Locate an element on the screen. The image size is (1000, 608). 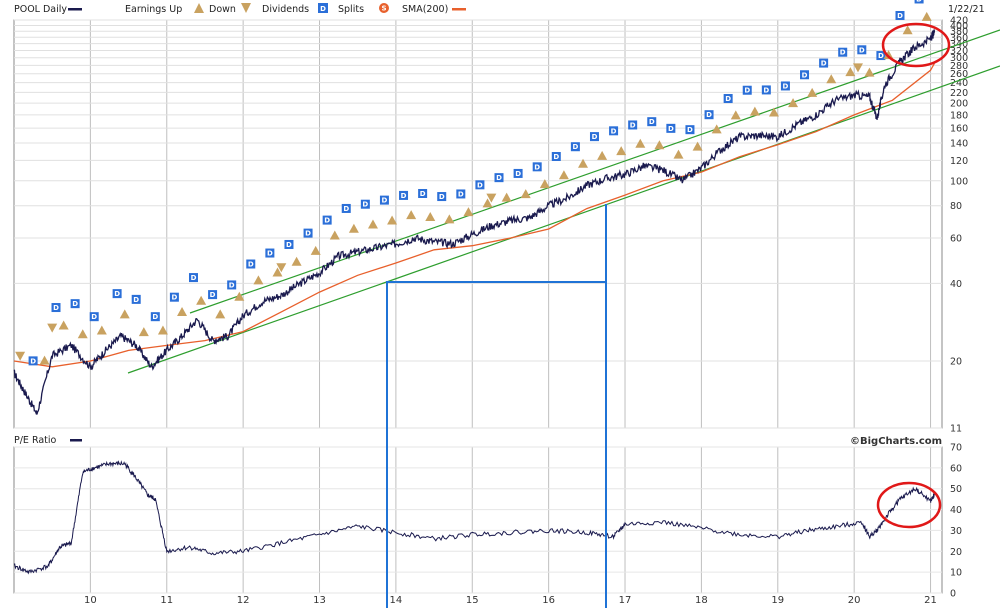
pe-panel-title: P/E Ratio is located at coordinates (35, 440).